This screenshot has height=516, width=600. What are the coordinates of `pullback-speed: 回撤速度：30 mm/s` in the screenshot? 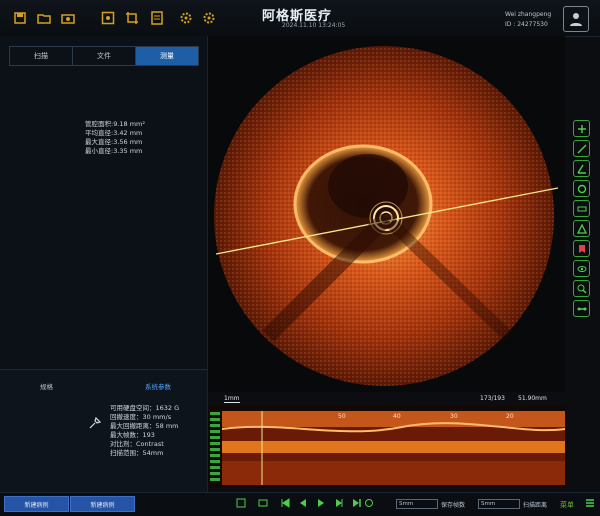 It's located at (141, 417).